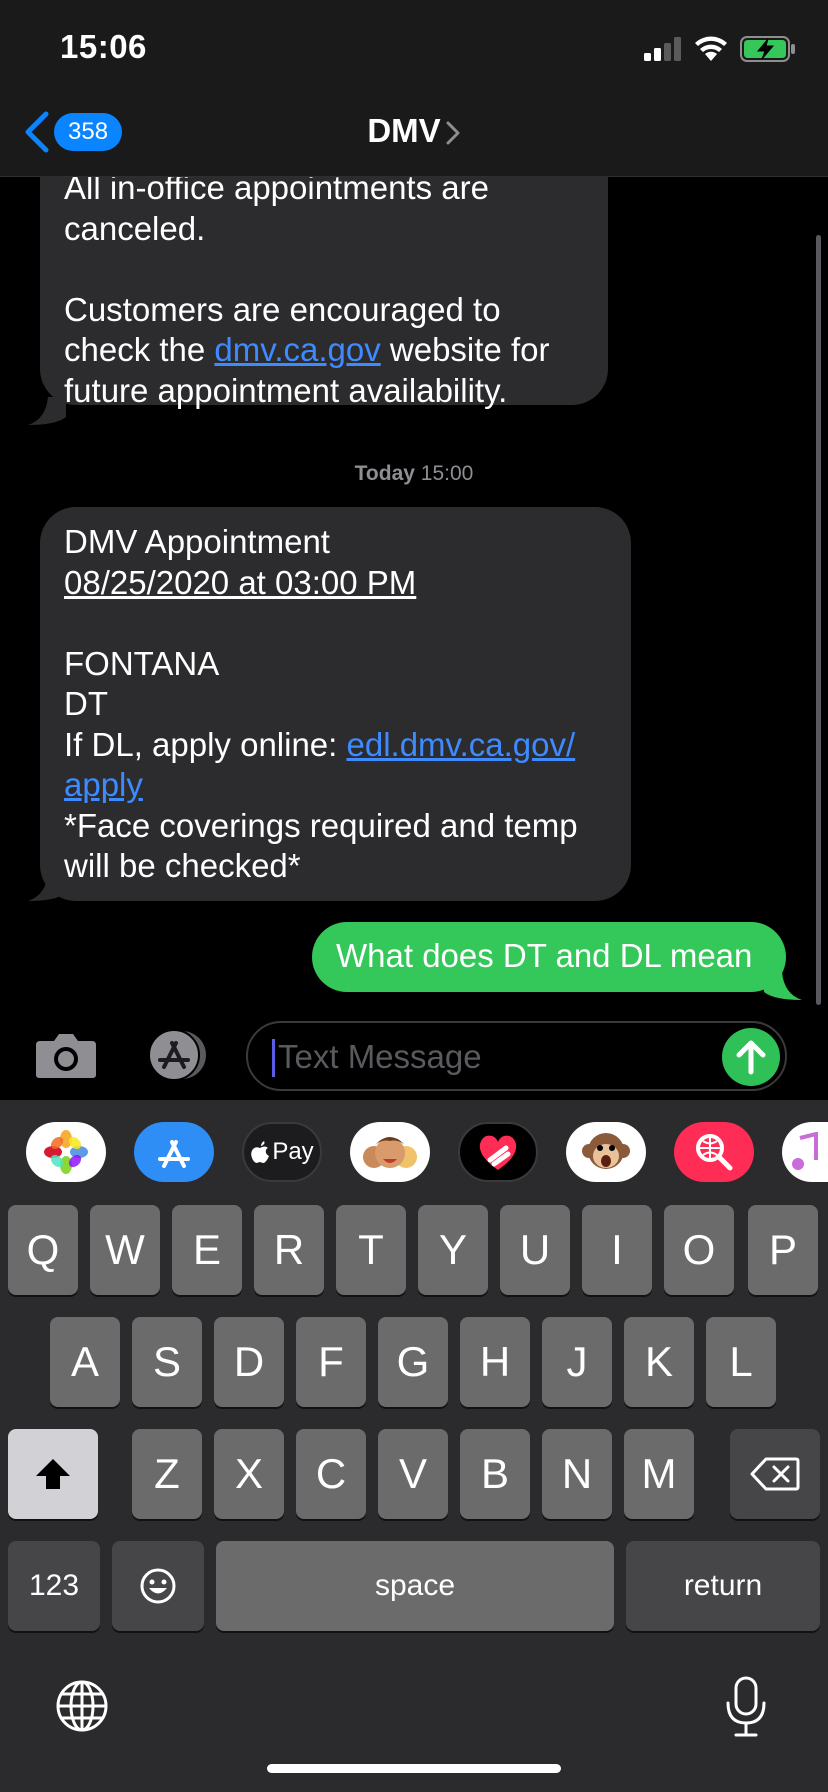  Describe the element at coordinates (414, 1768) in the screenshot. I see `home-indicator` at that location.